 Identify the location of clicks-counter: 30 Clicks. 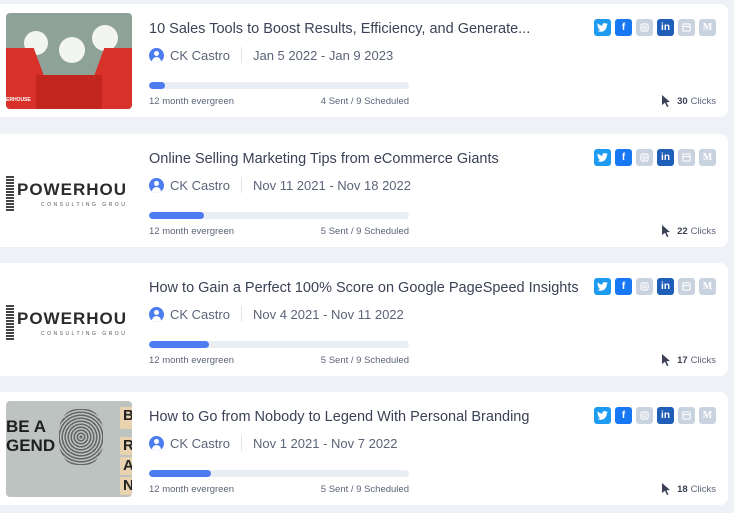
(688, 101).